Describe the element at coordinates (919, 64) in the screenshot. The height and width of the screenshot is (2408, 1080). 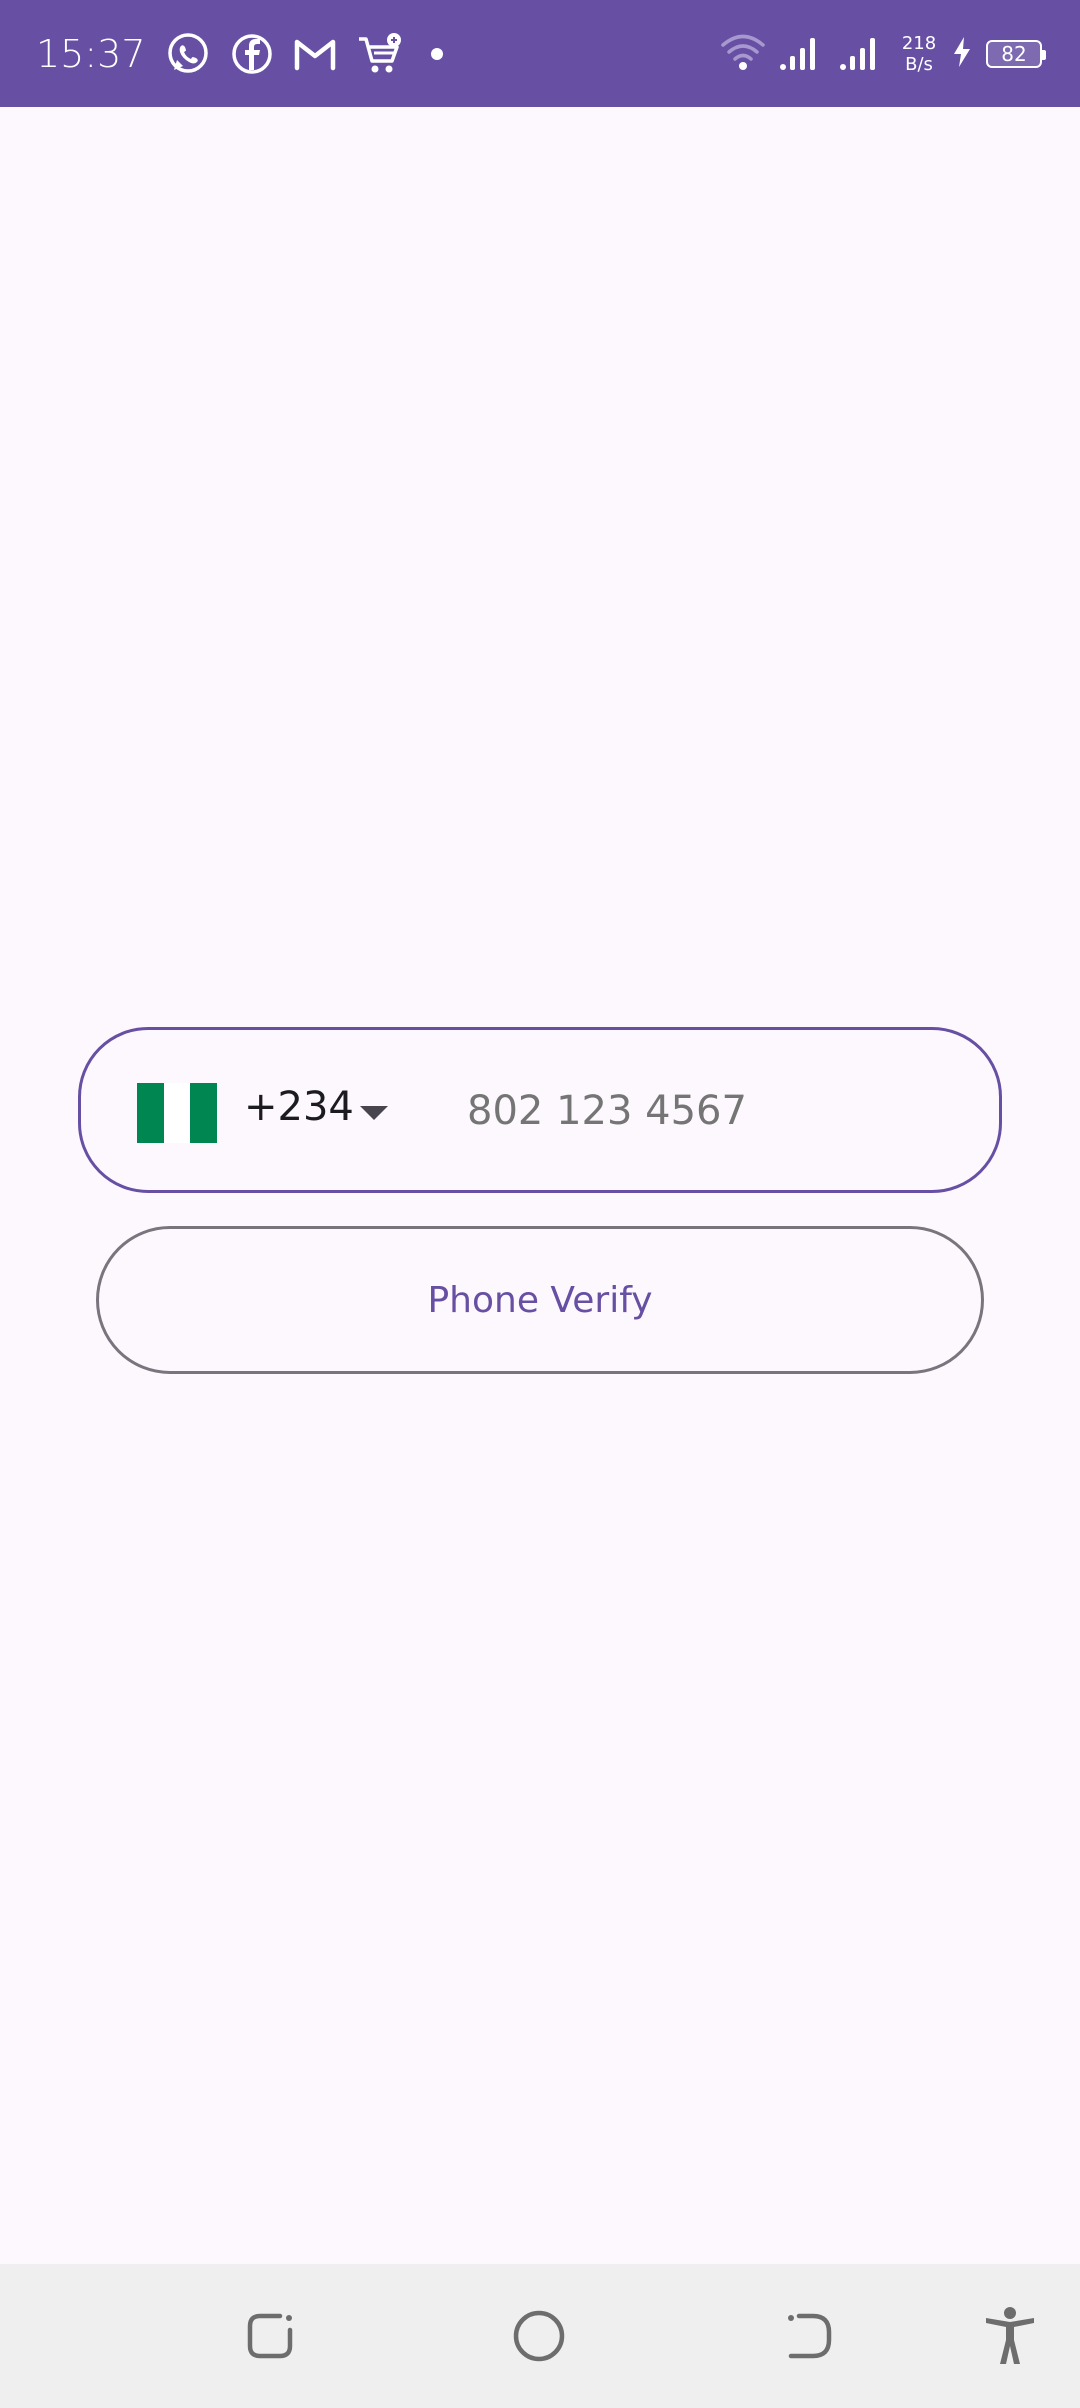
I see `network-speed-unit: B/s` at that location.